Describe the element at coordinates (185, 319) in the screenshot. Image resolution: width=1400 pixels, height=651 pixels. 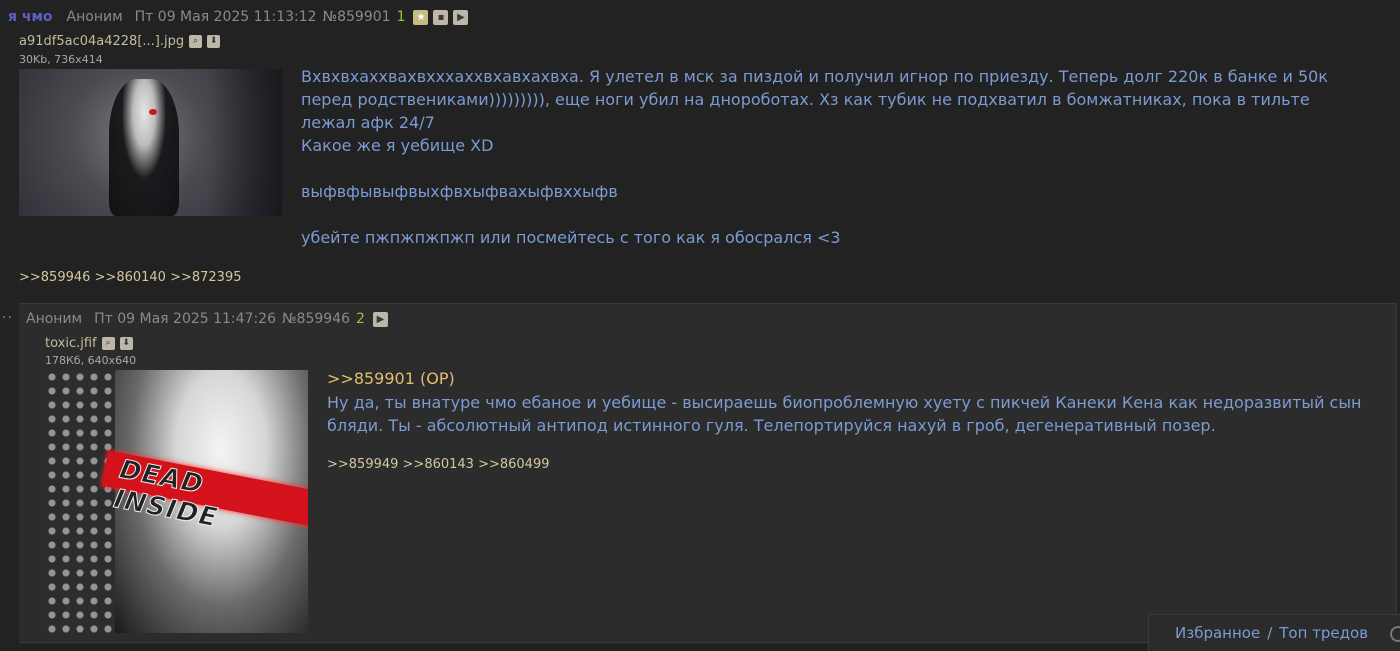
I see `post-date: Пт 09 Мая 2025 11:47:26` at that location.